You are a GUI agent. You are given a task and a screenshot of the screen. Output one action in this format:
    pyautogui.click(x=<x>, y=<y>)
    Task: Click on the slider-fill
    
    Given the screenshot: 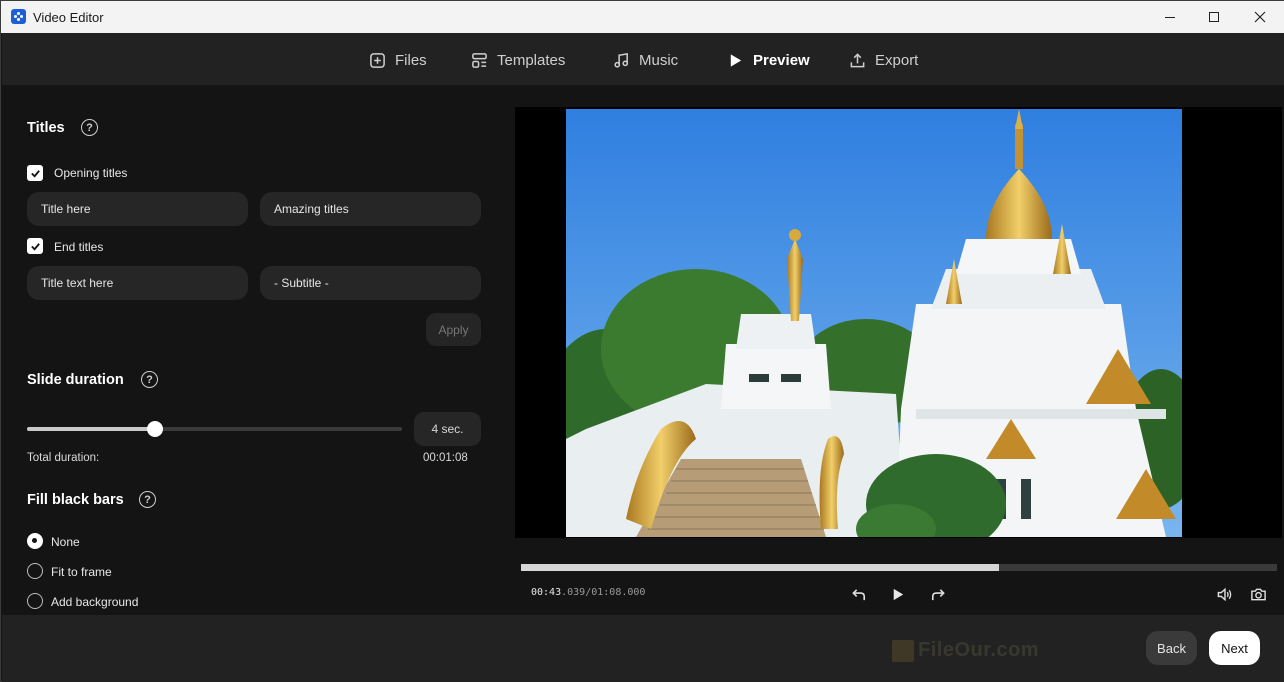 What is the action you would take?
    pyautogui.click(x=91, y=429)
    